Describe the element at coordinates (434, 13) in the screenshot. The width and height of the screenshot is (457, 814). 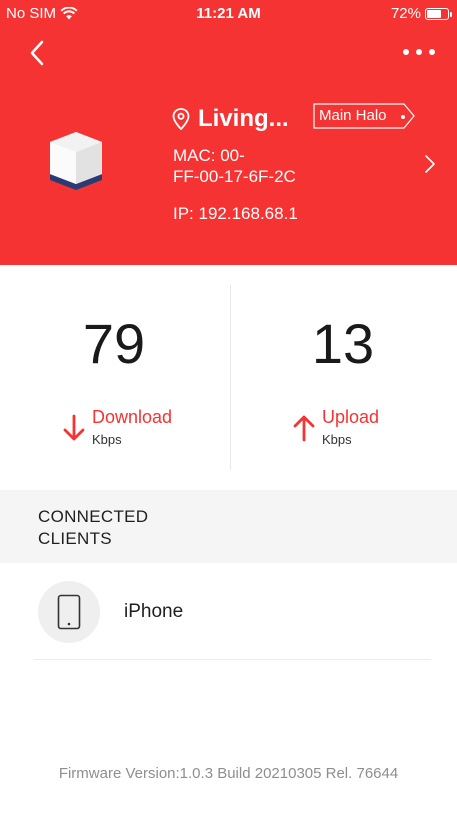
I see `battery-fill` at that location.